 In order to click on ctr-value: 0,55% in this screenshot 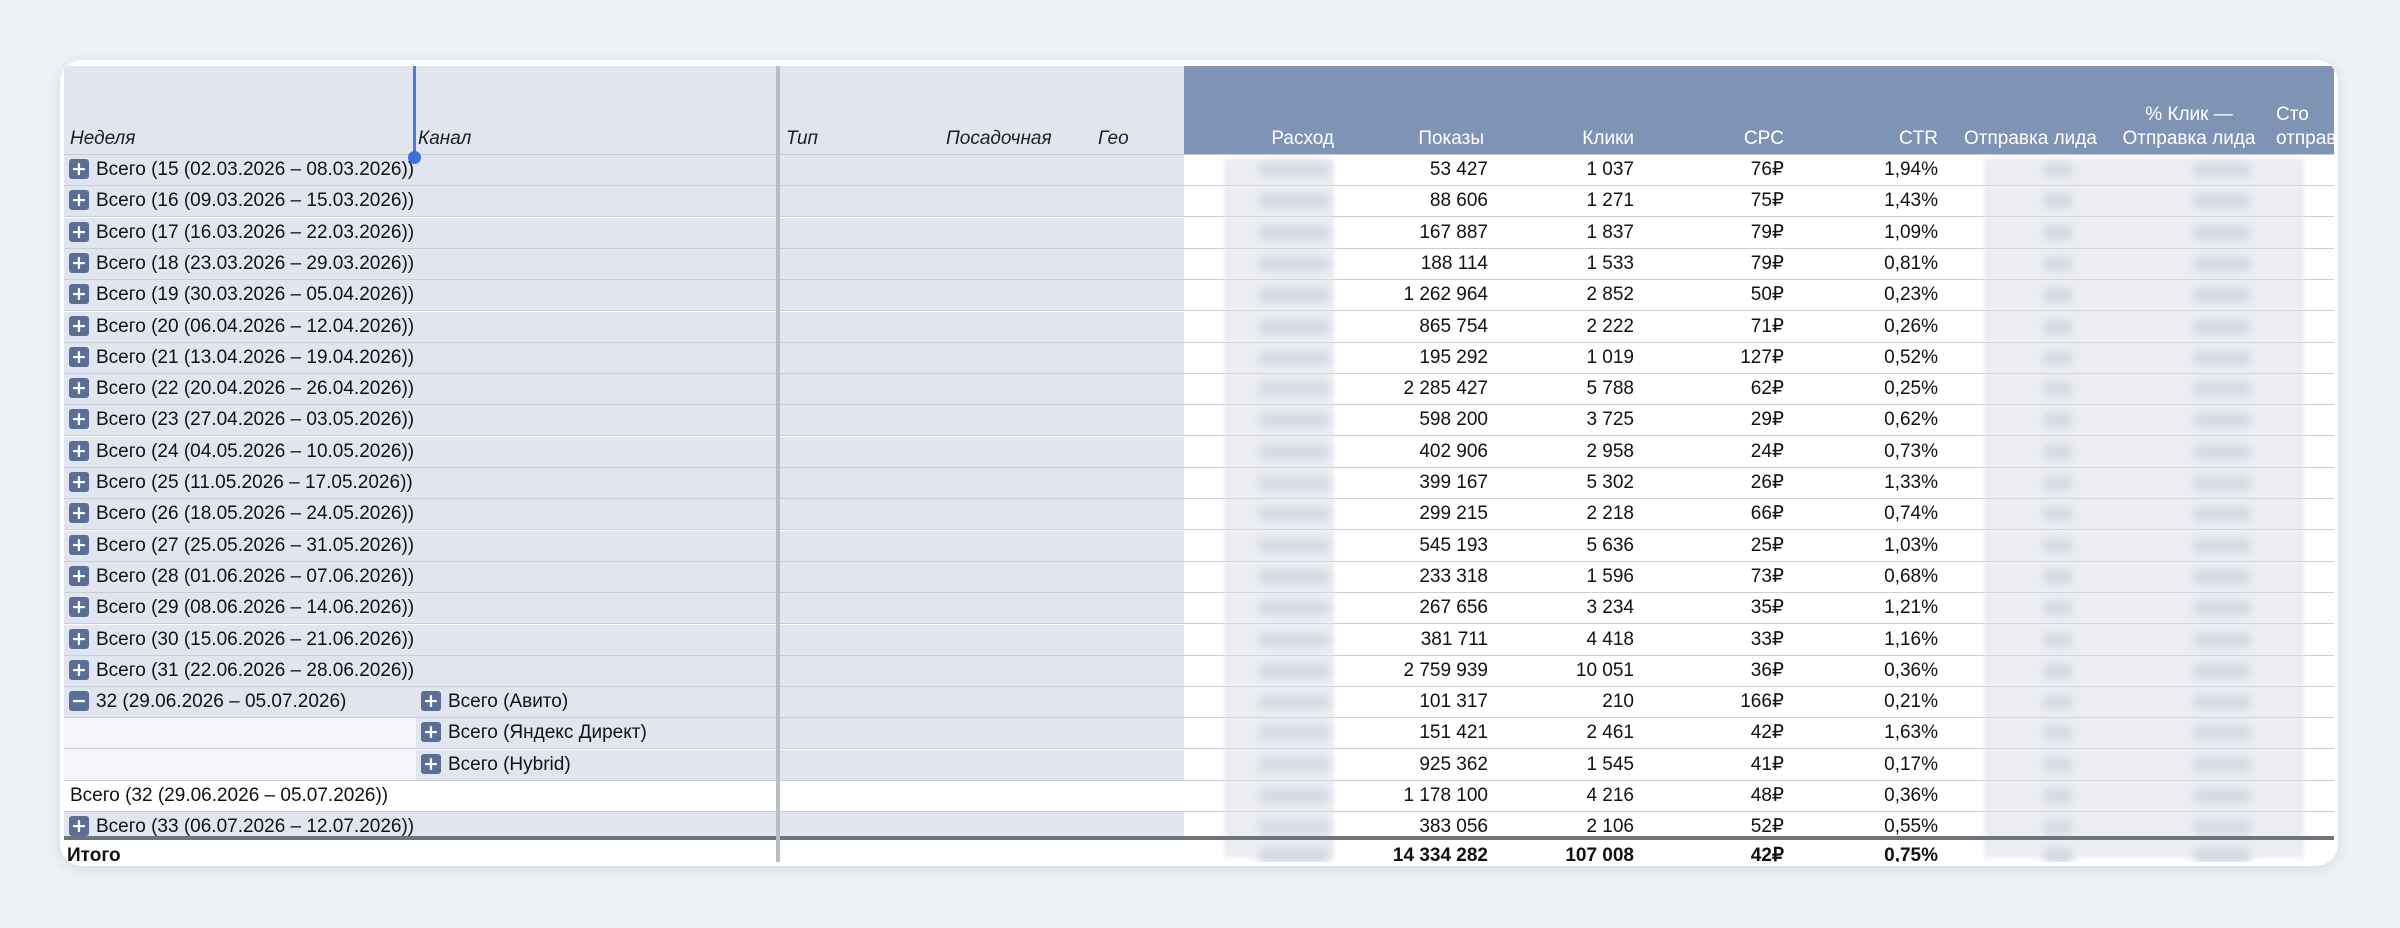, I will do `click(1911, 827)`.